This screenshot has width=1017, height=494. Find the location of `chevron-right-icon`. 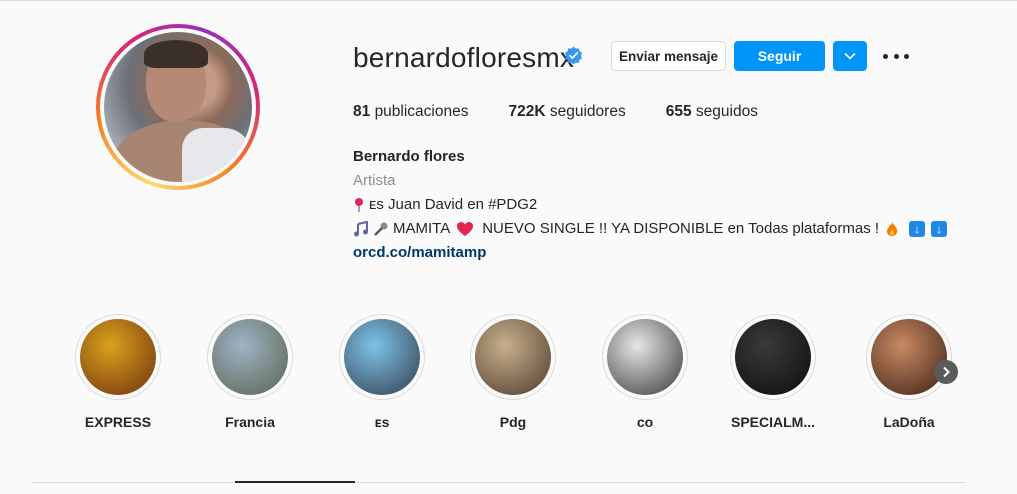

chevron-right-icon is located at coordinates (946, 372).